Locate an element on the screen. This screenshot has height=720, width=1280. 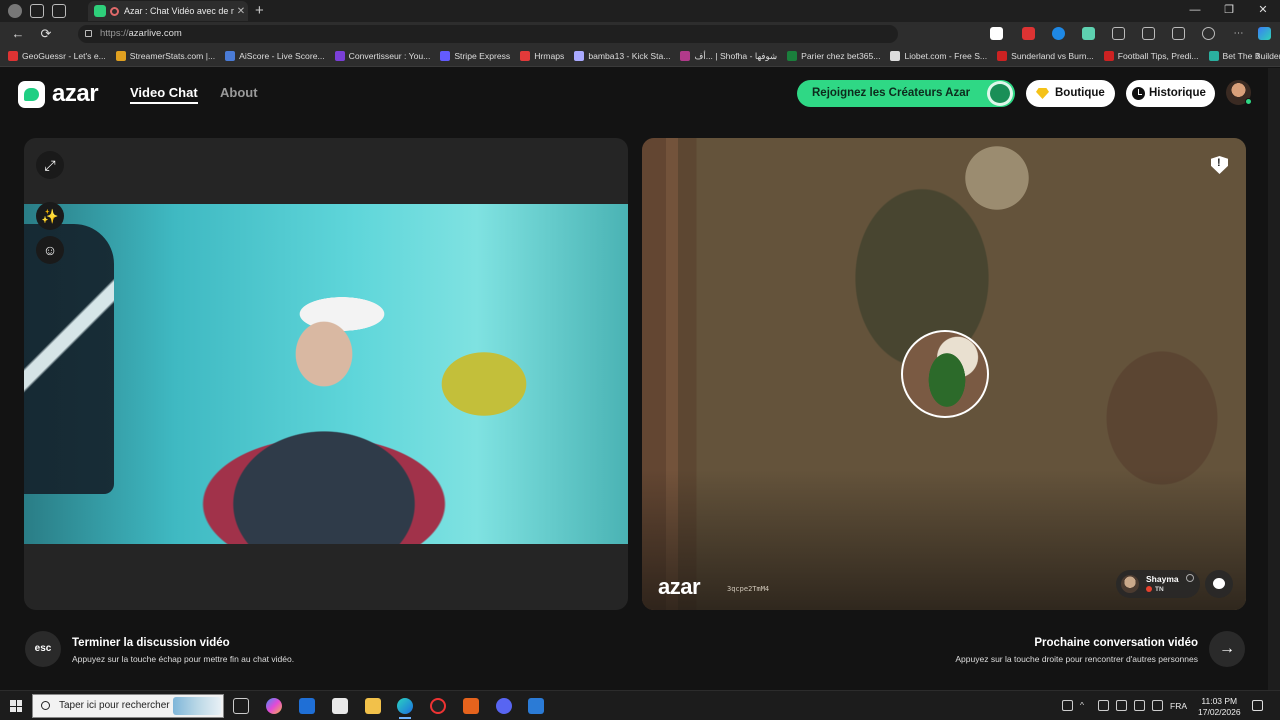
workspaces-icon is located at coordinates (37, 11).